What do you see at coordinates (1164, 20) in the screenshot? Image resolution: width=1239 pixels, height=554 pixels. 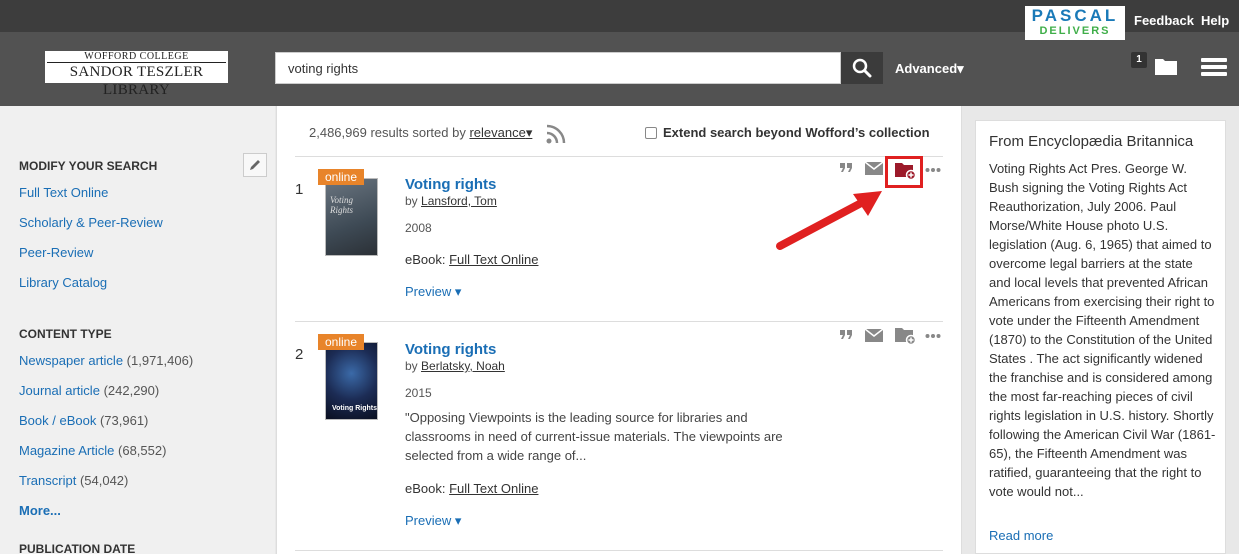 I see `feedback-link: Feedback` at bounding box center [1164, 20].